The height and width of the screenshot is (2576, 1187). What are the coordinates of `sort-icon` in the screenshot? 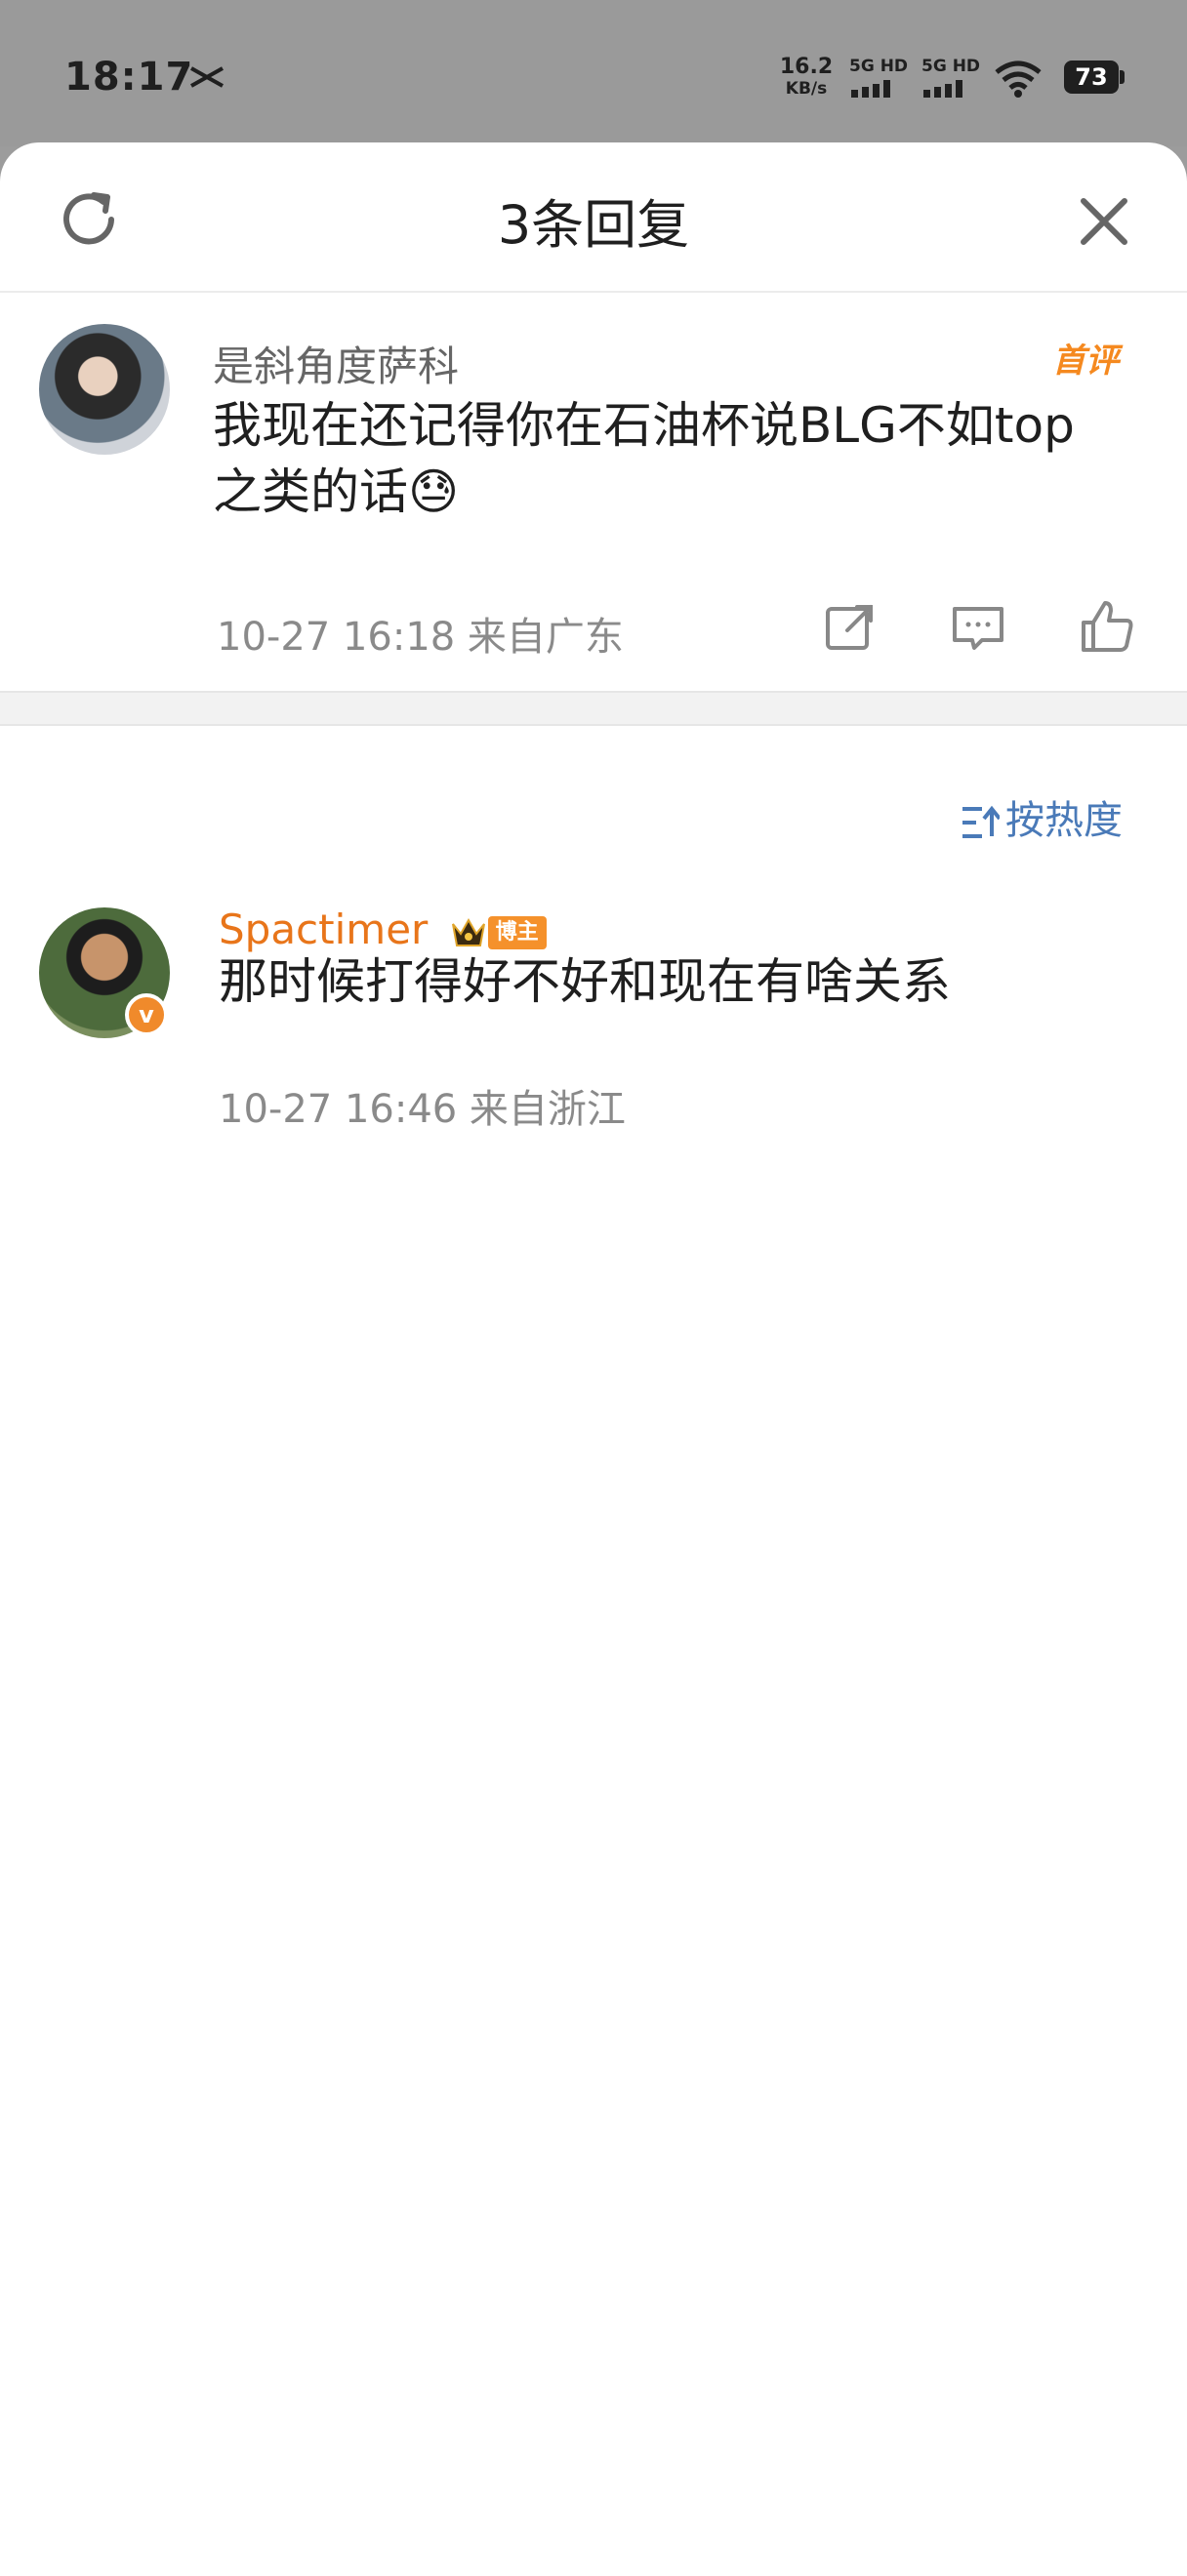 It's located at (981, 821).